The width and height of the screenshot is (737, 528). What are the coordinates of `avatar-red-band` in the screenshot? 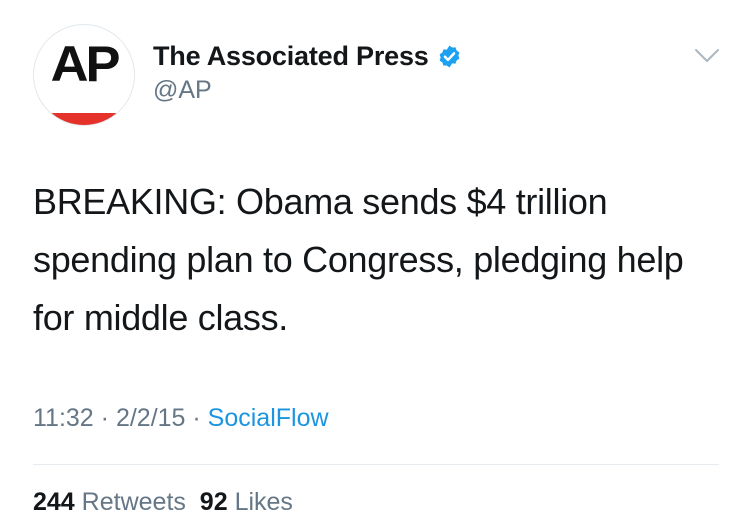 It's located at (84, 119).